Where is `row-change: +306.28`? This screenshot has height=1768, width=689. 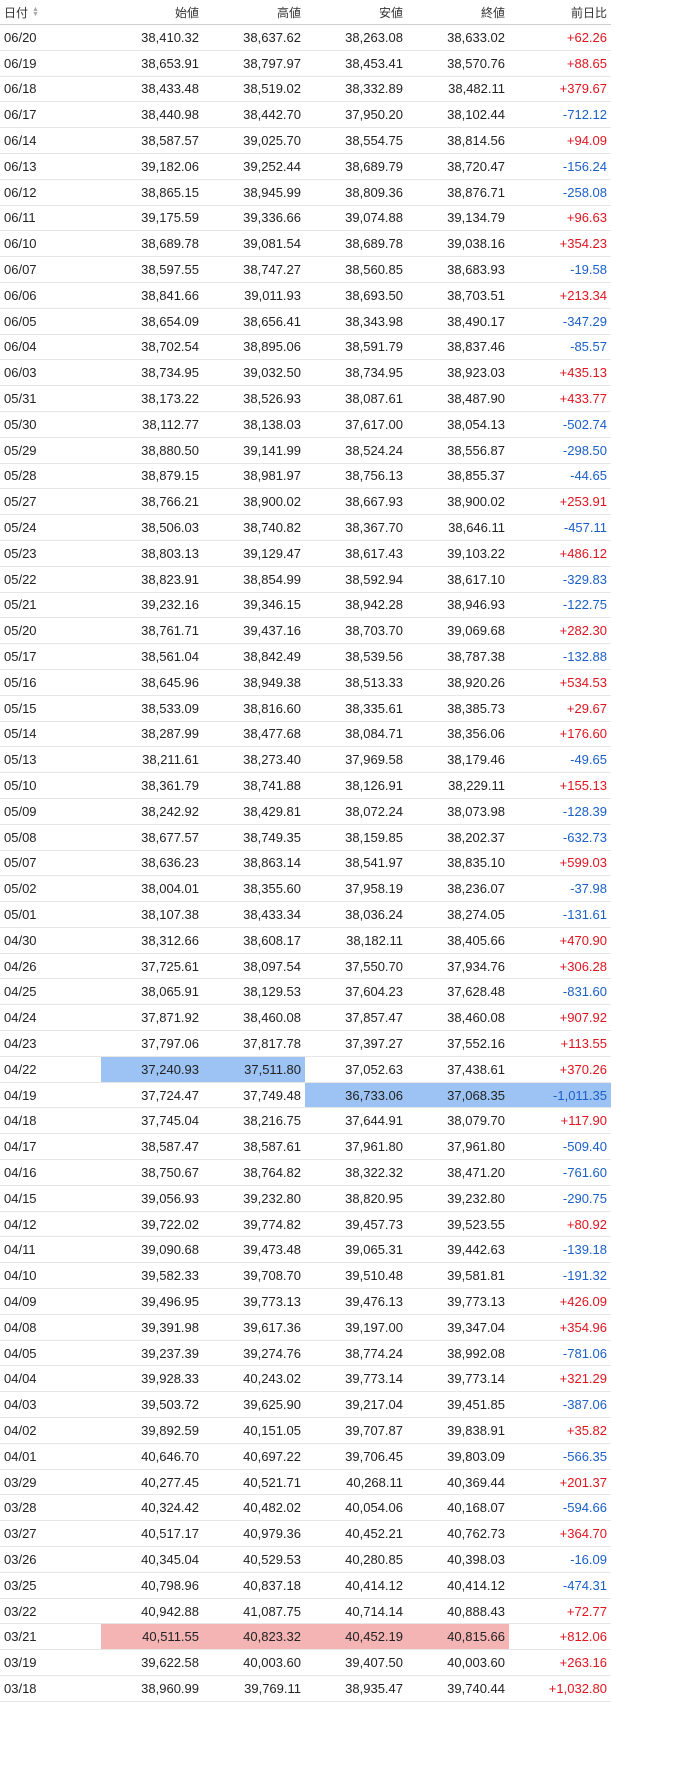
row-change: +306.28 is located at coordinates (583, 966).